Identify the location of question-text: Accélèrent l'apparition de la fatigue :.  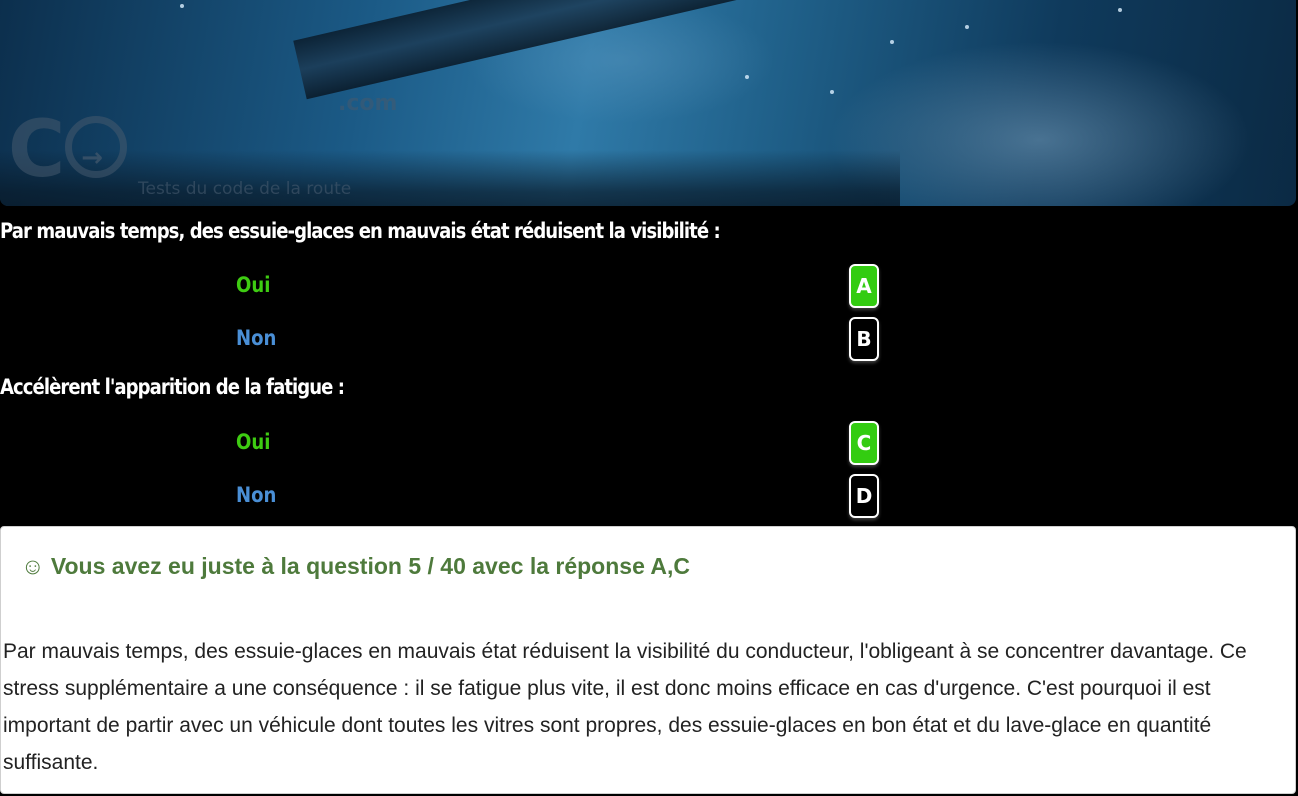
(172, 387).